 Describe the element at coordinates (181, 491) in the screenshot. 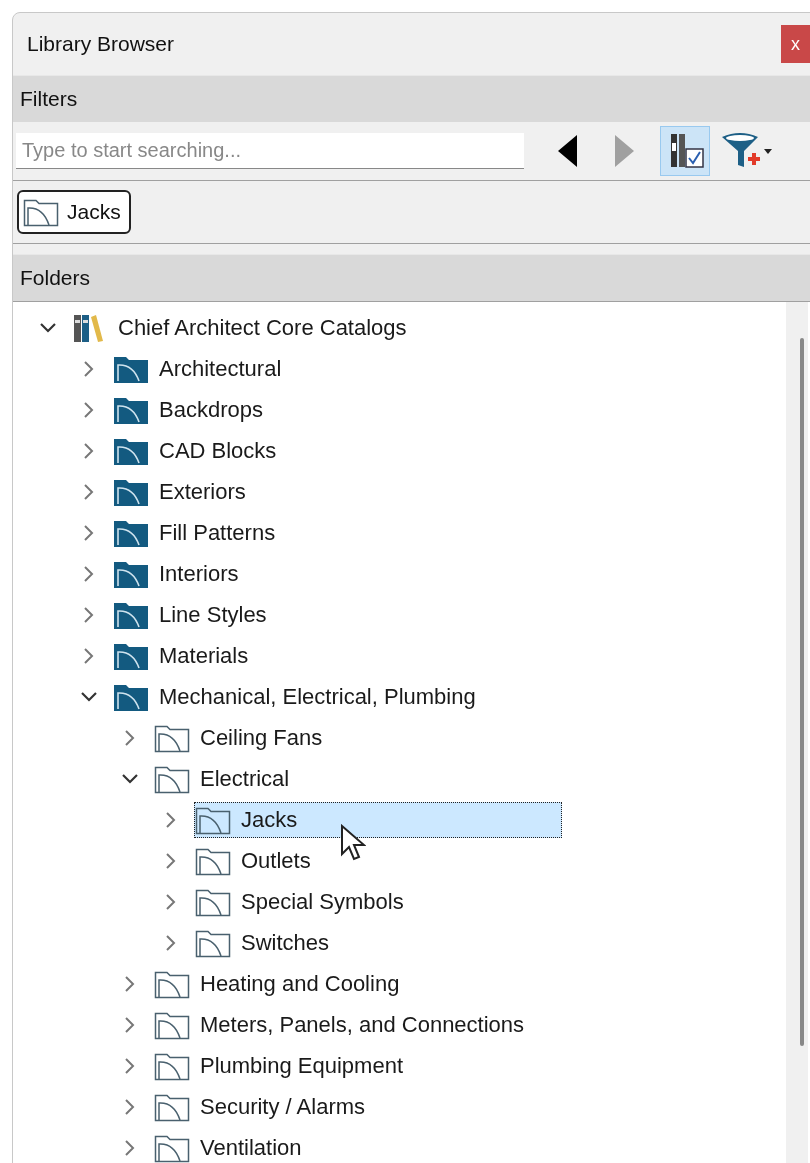

I see `tree-item: Exteriors` at that location.